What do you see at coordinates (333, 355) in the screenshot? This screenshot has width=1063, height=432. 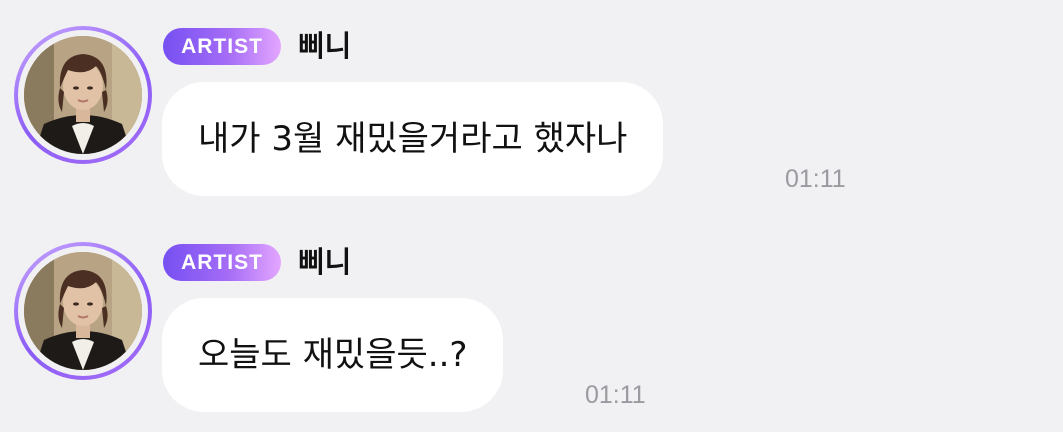 I see `message-bubble: 오늘도 재밌을듯..?` at bounding box center [333, 355].